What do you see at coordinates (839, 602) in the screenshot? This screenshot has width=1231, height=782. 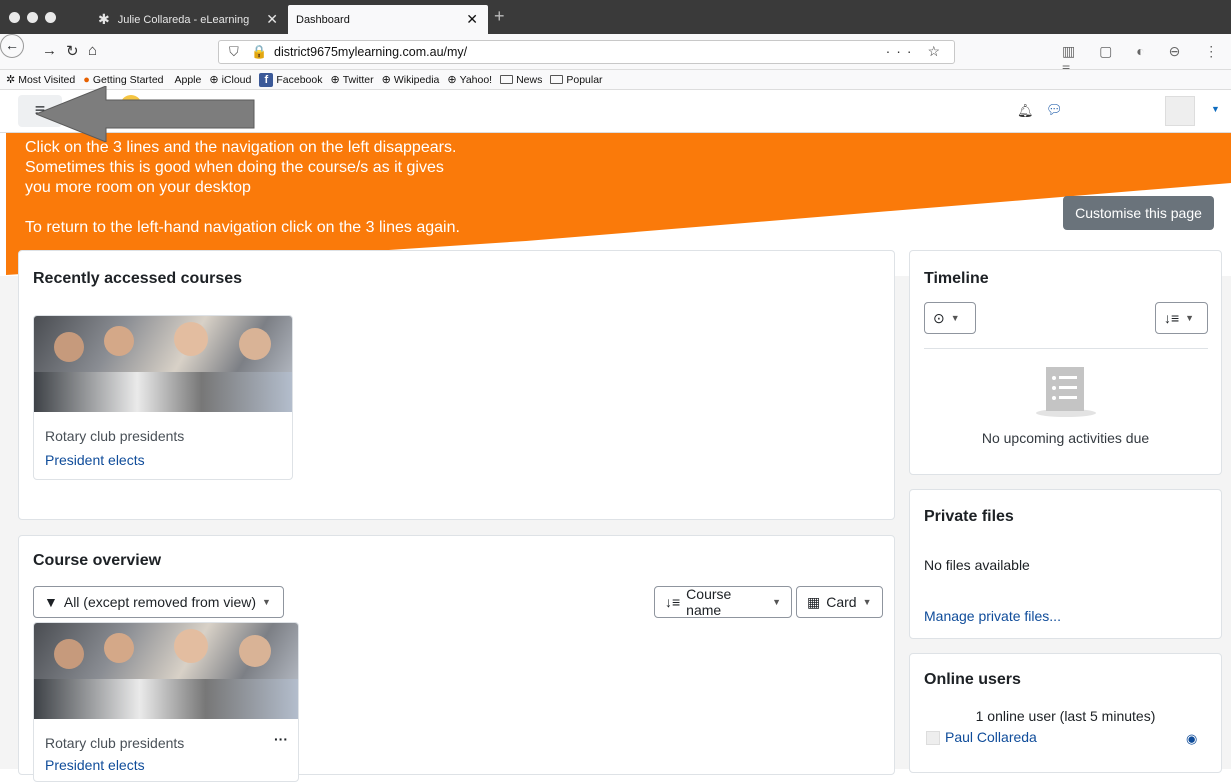 I see `view-dropdown: ▦ Card ▼` at bounding box center [839, 602].